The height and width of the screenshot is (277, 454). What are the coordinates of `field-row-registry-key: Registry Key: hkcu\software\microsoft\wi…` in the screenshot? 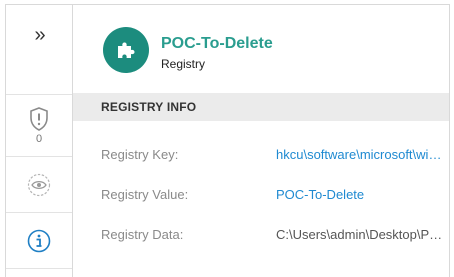 It's located at (261, 157).